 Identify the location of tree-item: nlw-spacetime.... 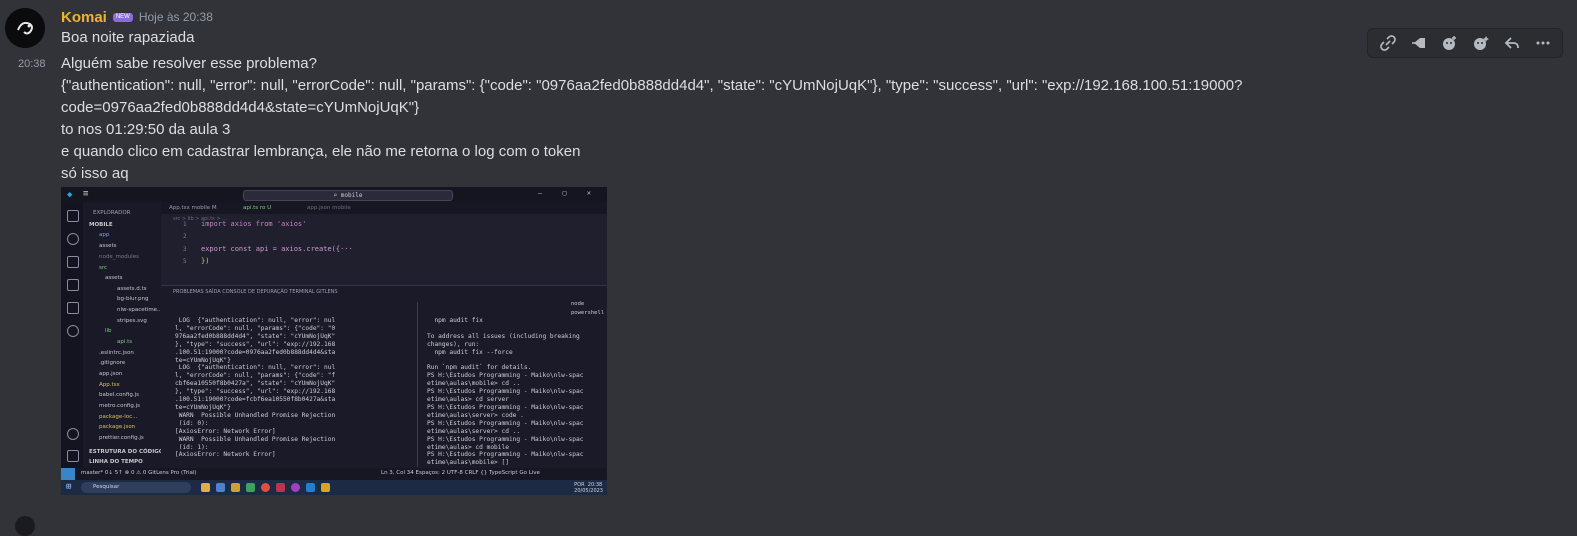
(140, 310).